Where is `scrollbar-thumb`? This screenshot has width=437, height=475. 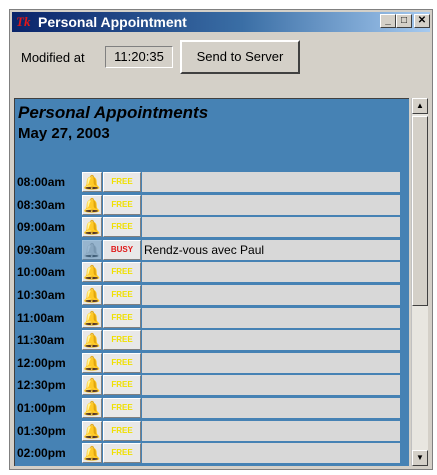 scrollbar-thumb is located at coordinates (420, 211).